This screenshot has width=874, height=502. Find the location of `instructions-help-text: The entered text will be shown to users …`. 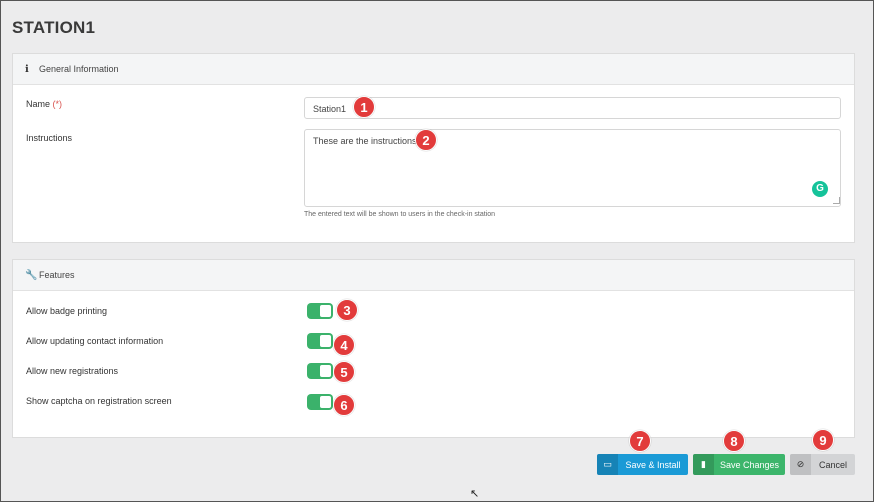

instructions-help-text: The entered text will be shown to users … is located at coordinates (400, 214).